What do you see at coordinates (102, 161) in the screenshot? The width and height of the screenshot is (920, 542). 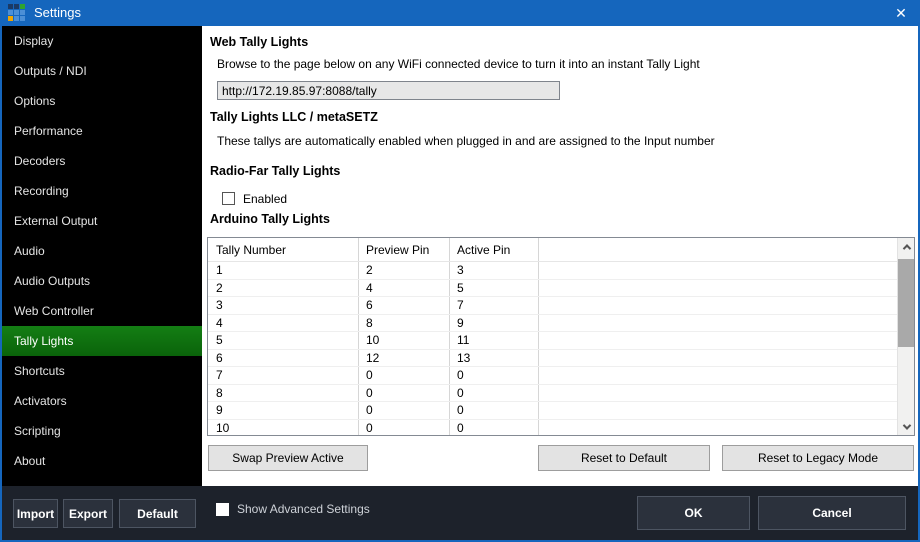 I see `sidebar-item-decoders: Decoders` at bounding box center [102, 161].